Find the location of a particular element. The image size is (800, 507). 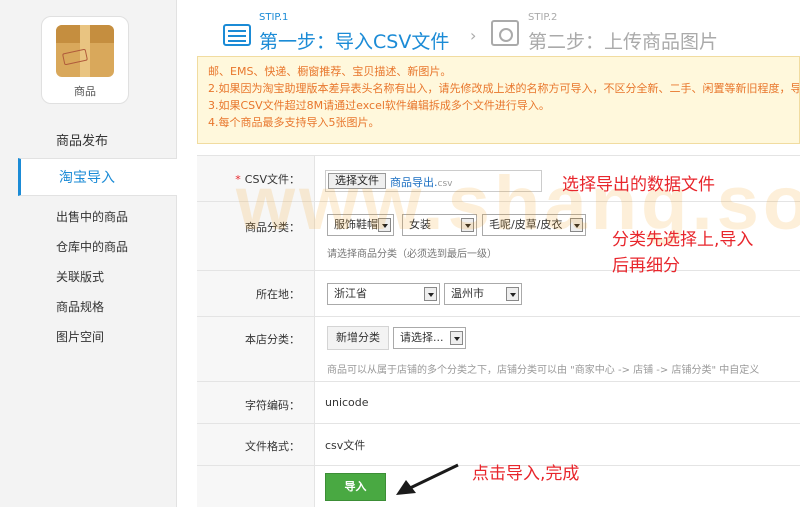

location-row: 所在地： 浙江省 温州市 is located at coordinates (498, 294).